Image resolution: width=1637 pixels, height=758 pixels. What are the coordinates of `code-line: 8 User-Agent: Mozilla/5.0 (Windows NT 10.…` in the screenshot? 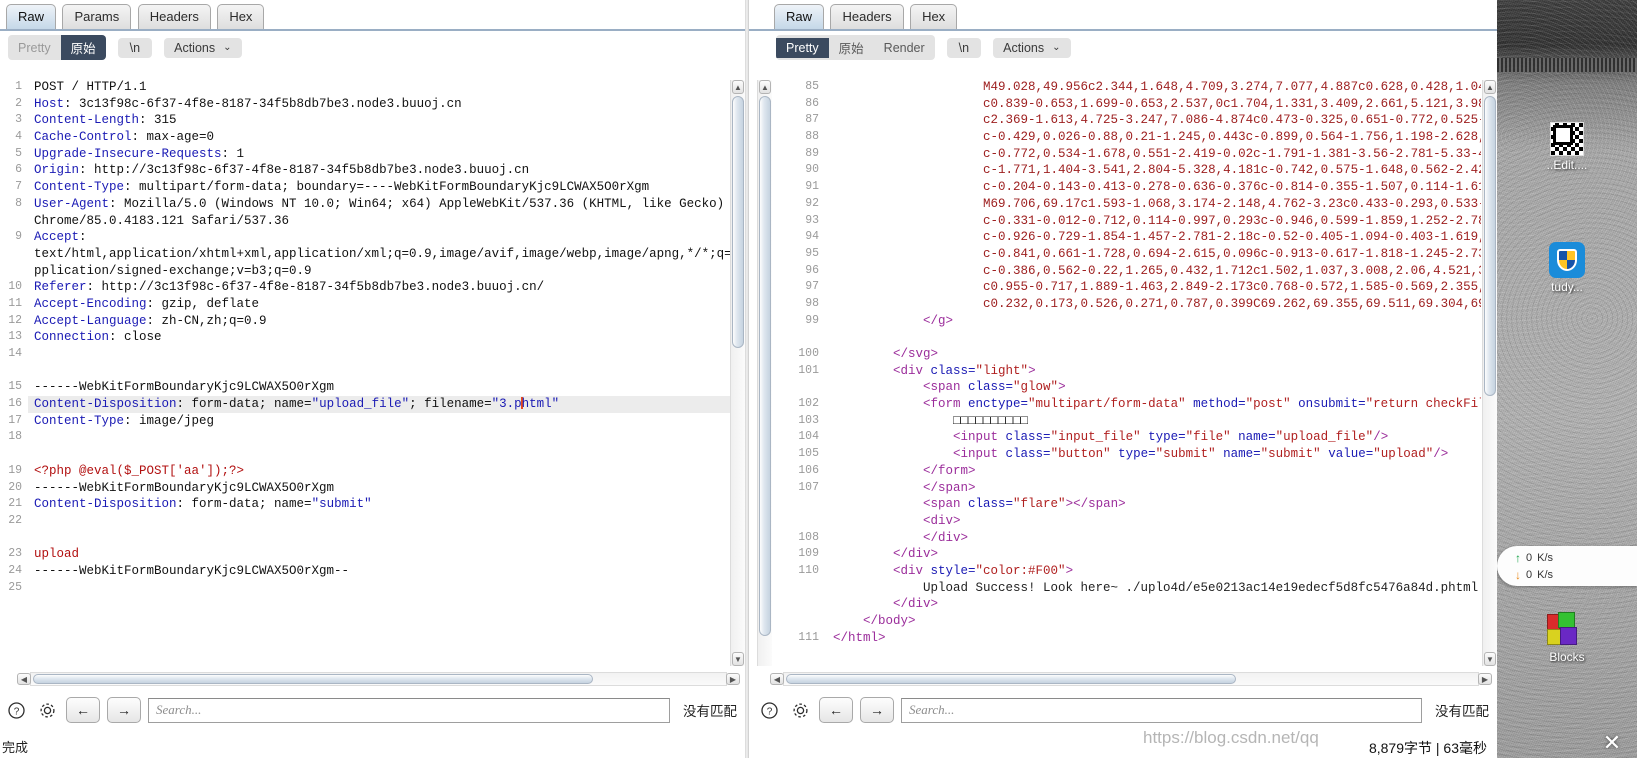 It's located at (372, 204).